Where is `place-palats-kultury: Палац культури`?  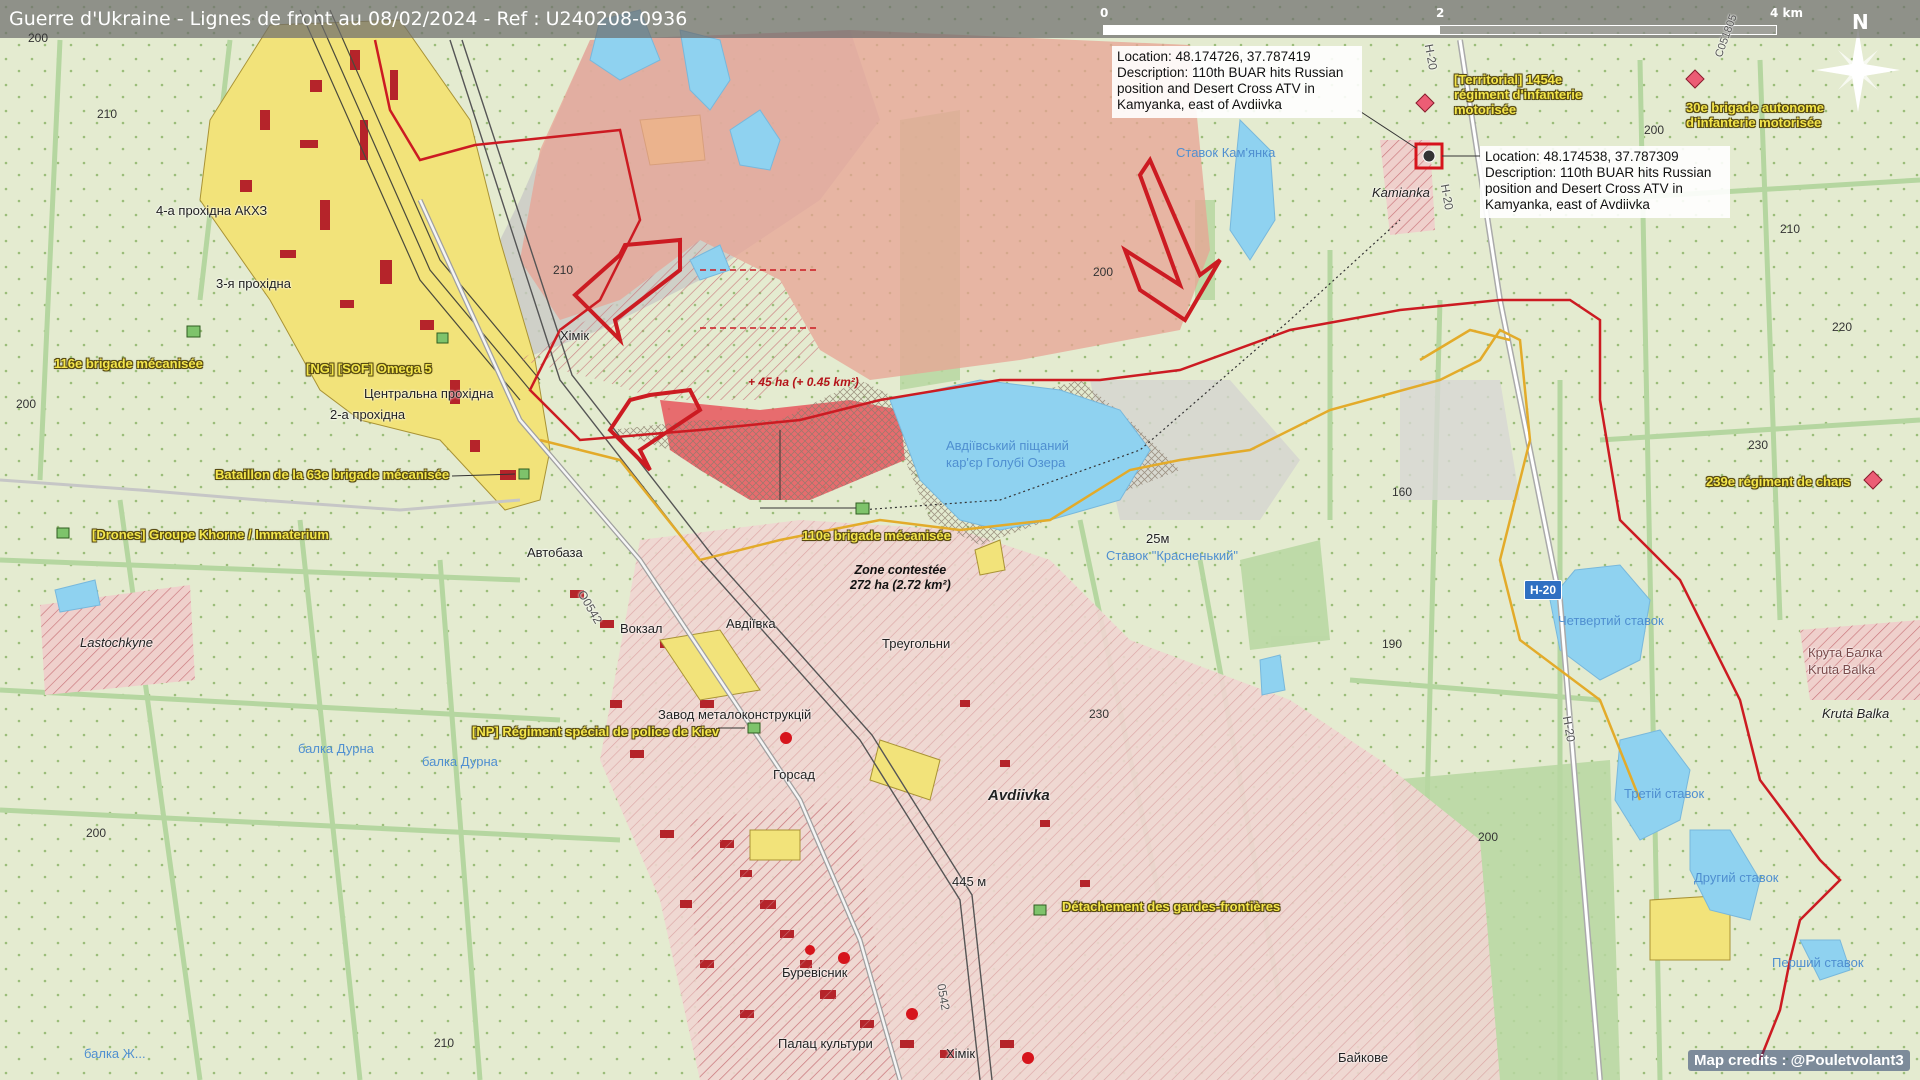 place-palats-kultury: Палац культури is located at coordinates (825, 1043).